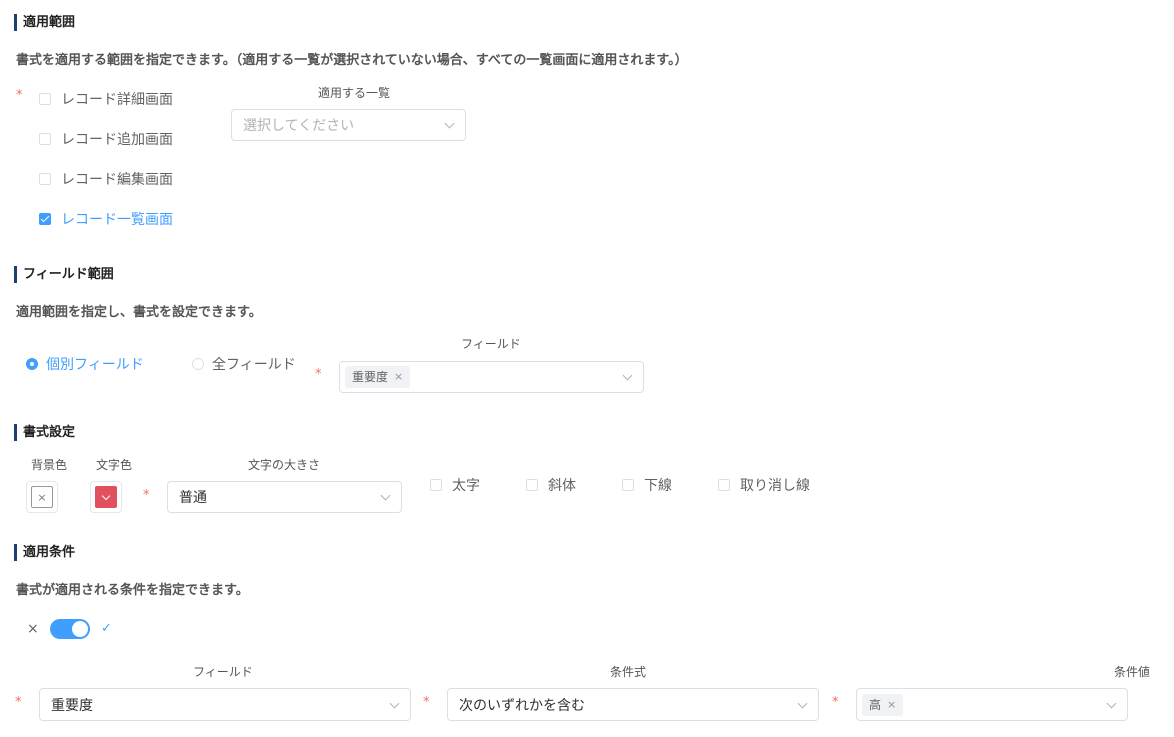 This screenshot has width=1174, height=737. What do you see at coordinates (1132, 672) in the screenshot?
I see `condition-value-label: 条件値` at bounding box center [1132, 672].